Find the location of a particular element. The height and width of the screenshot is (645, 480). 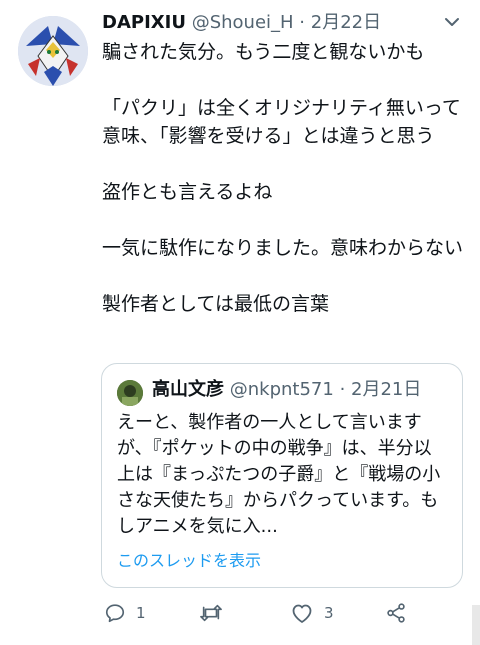

author-avatar is located at coordinates (53, 51).